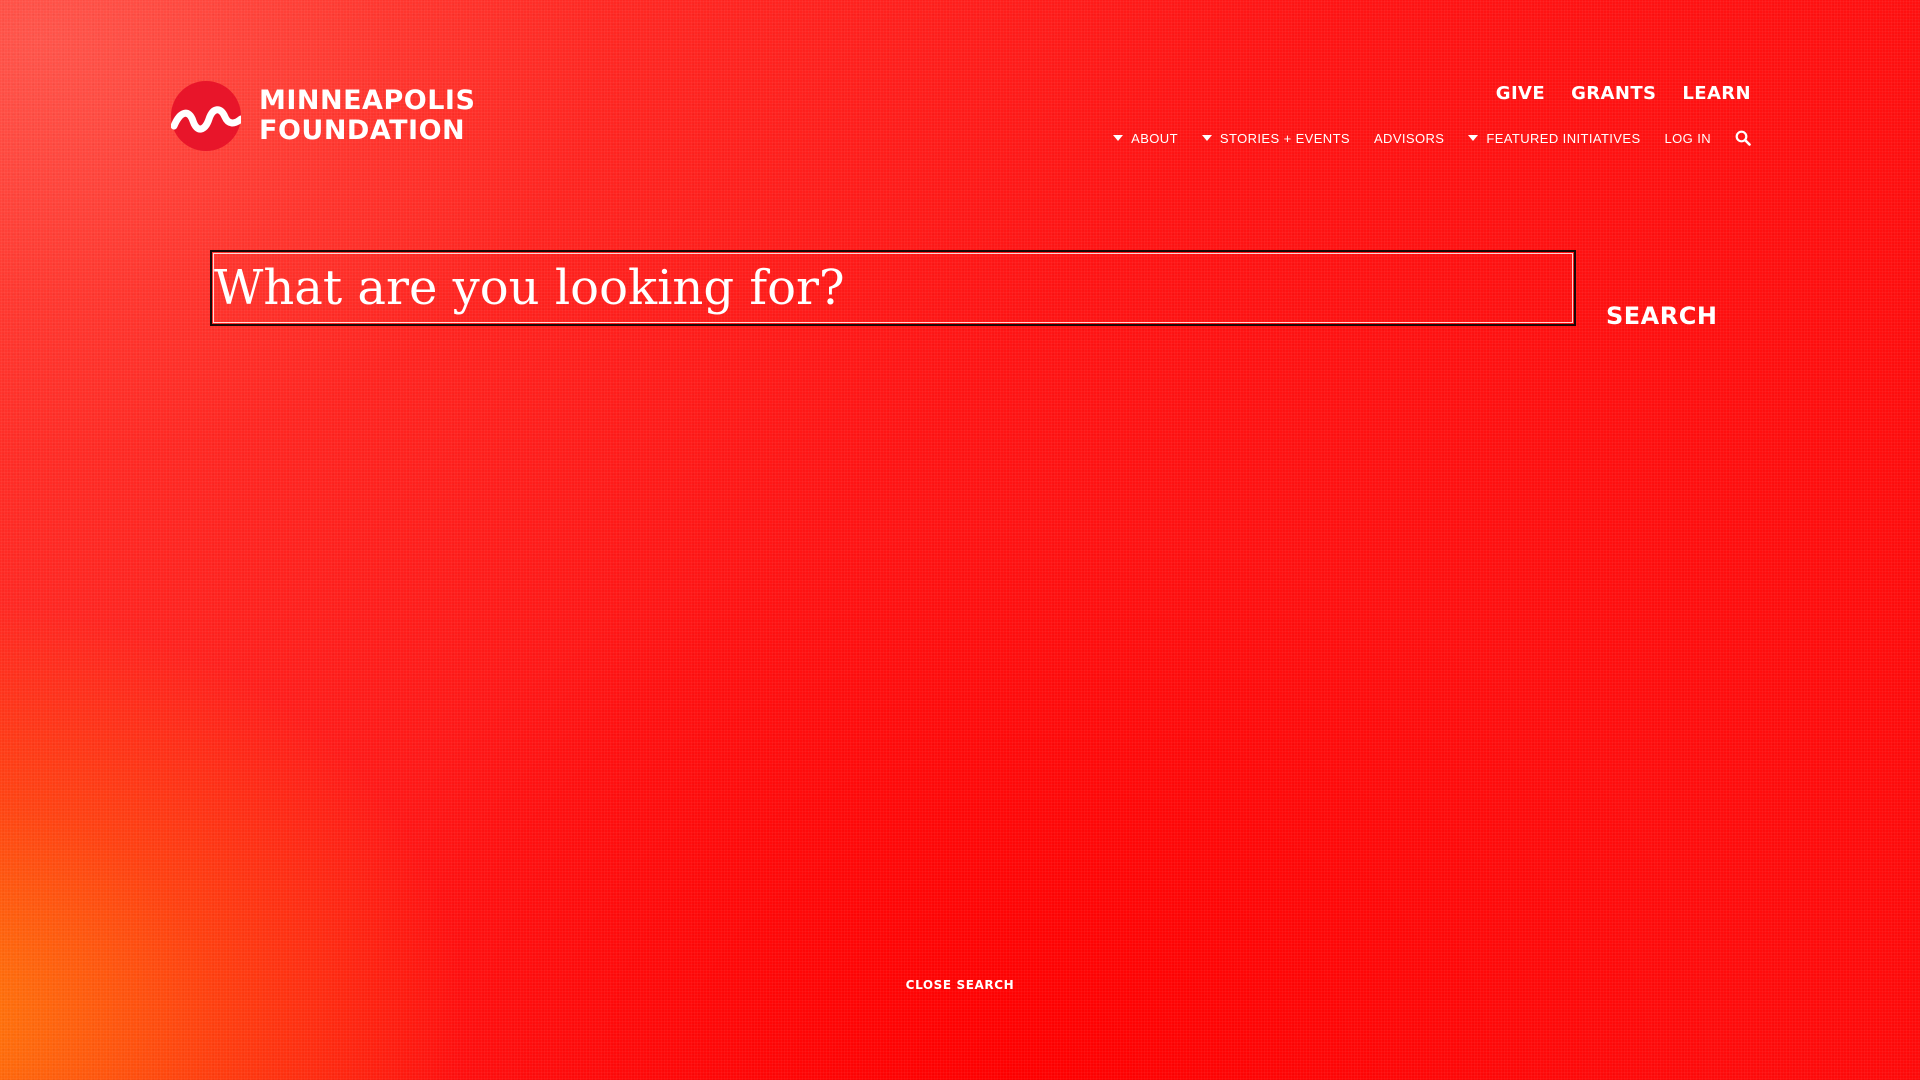 This screenshot has width=1920, height=1080. I want to click on logo-wordmark: MINNEAPOLIS FOUNDATION, so click(367, 116).